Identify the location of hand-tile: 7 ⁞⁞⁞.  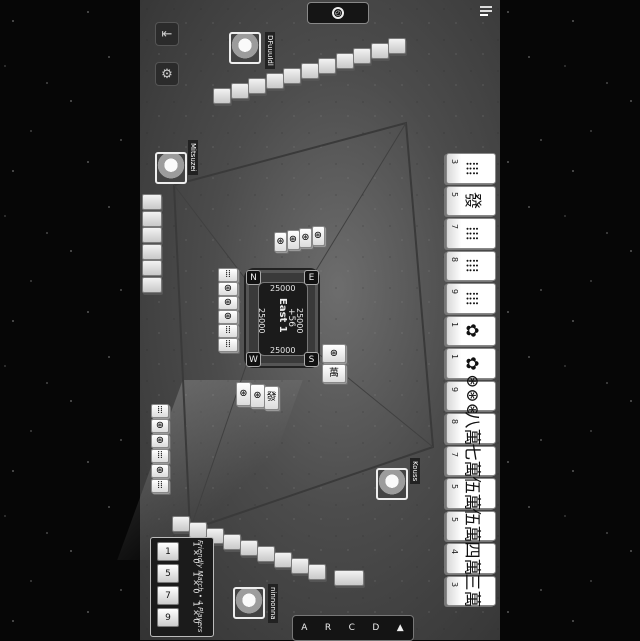
(471, 233).